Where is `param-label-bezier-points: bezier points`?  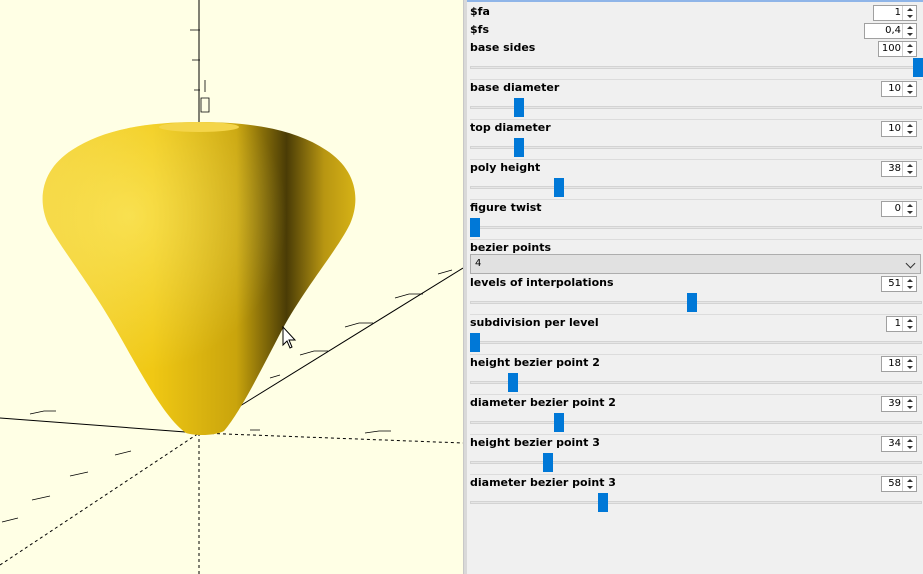
param-label-bezier-points: bezier points is located at coordinates (511, 247).